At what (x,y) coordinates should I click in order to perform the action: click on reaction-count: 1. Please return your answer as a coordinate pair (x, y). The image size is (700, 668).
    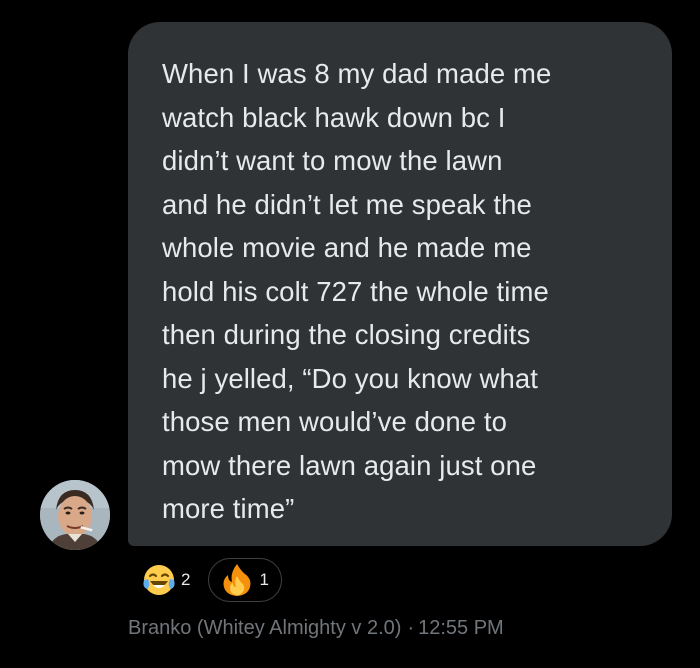
    Looking at the image, I should click on (264, 579).